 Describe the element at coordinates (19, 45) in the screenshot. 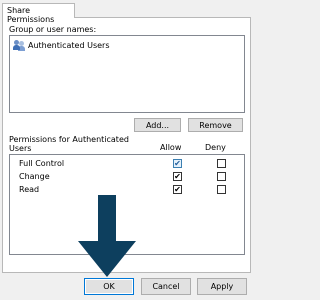

I see `users-group-icon` at that location.